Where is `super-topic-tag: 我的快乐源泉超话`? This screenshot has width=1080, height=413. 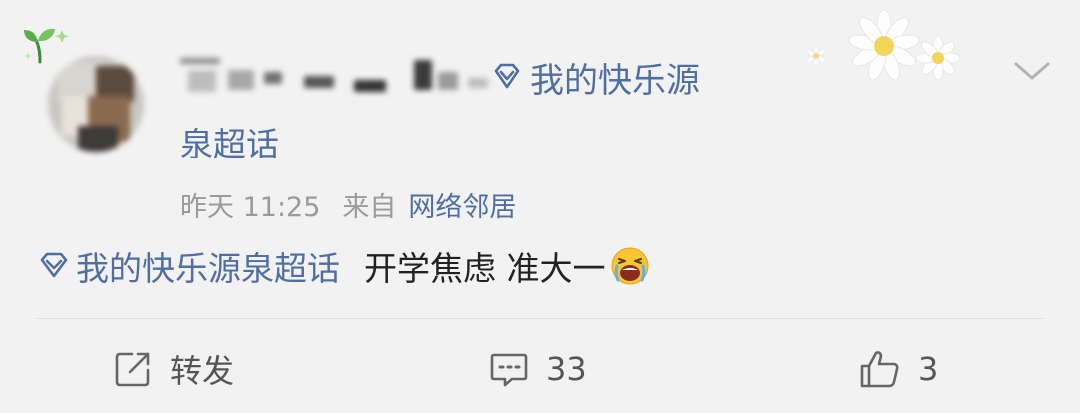
super-topic-tag: 我的快乐源泉超话 is located at coordinates (188, 266).